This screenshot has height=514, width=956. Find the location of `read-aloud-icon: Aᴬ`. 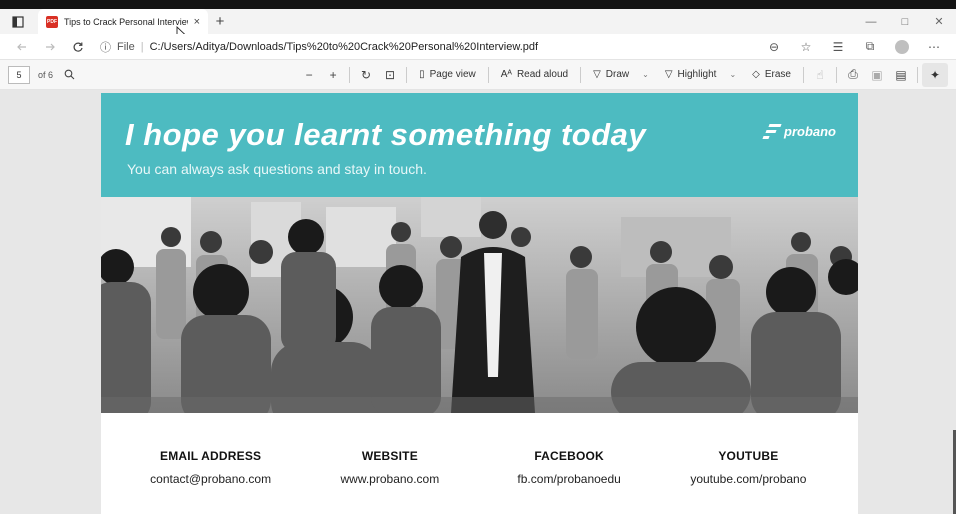

read-aloud-icon: Aᴬ is located at coordinates (506, 74).